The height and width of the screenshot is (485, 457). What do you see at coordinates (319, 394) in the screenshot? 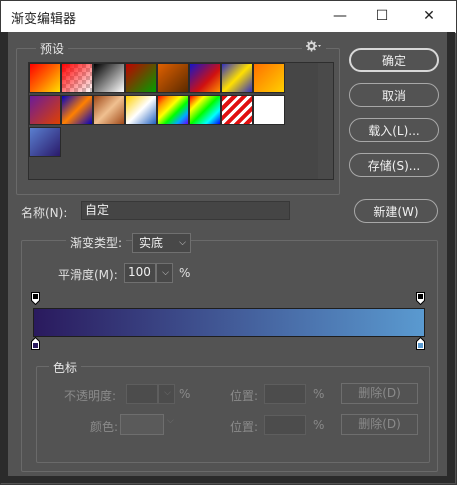
I see `opacity-location-unit: %` at bounding box center [319, 394].